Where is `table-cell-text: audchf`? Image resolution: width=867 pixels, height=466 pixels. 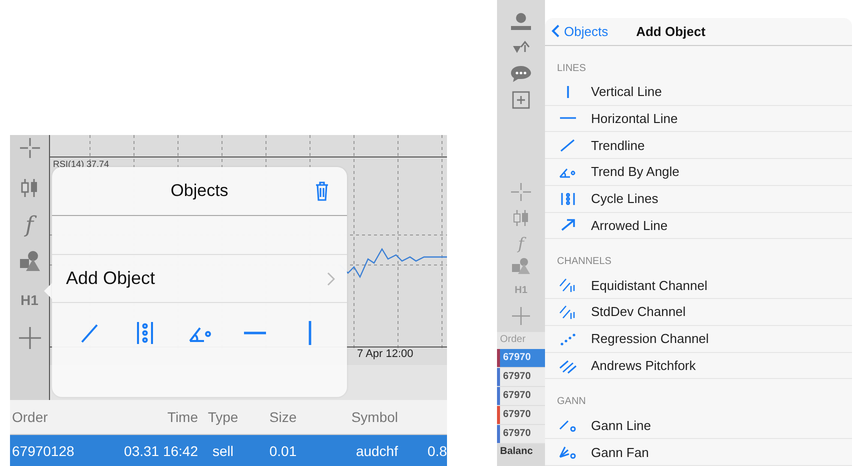 table-cell-text: audchf is located at coordinates (376, 450).